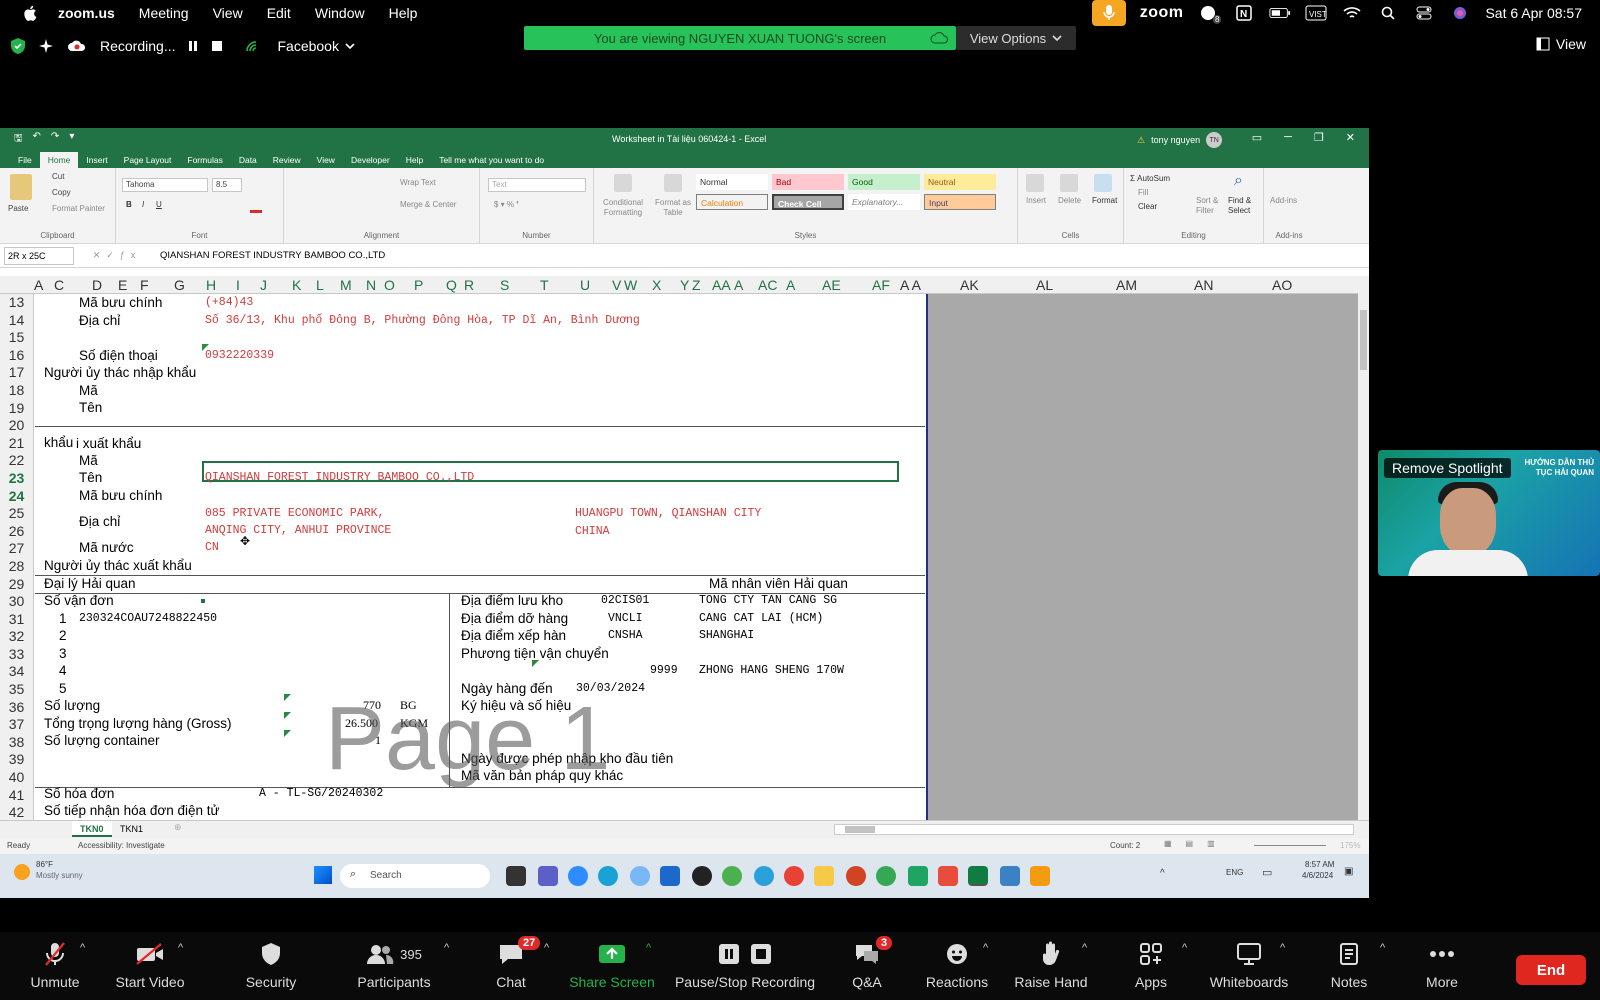 Image resolution: width=1600 pixels, height=1000 pixels. What do you see at coordinates (144, 285) in the screenshot?
I see `column-header: F` at bounding box center [144, 285].